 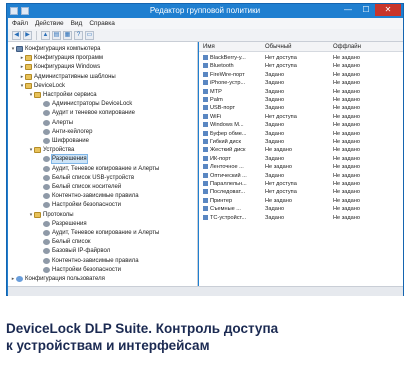 What do you see at coordinates (85, 178) in the screenshot?
I see `tree-node: Белый список USB-устройств` at bounding box center [85, 178].